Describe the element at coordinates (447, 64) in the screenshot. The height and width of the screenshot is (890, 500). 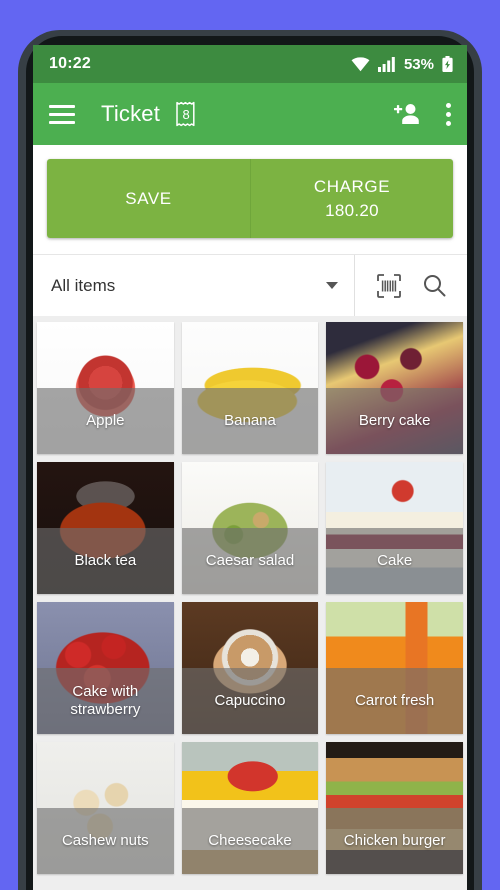
I see `battery-charging-icon` at that location.